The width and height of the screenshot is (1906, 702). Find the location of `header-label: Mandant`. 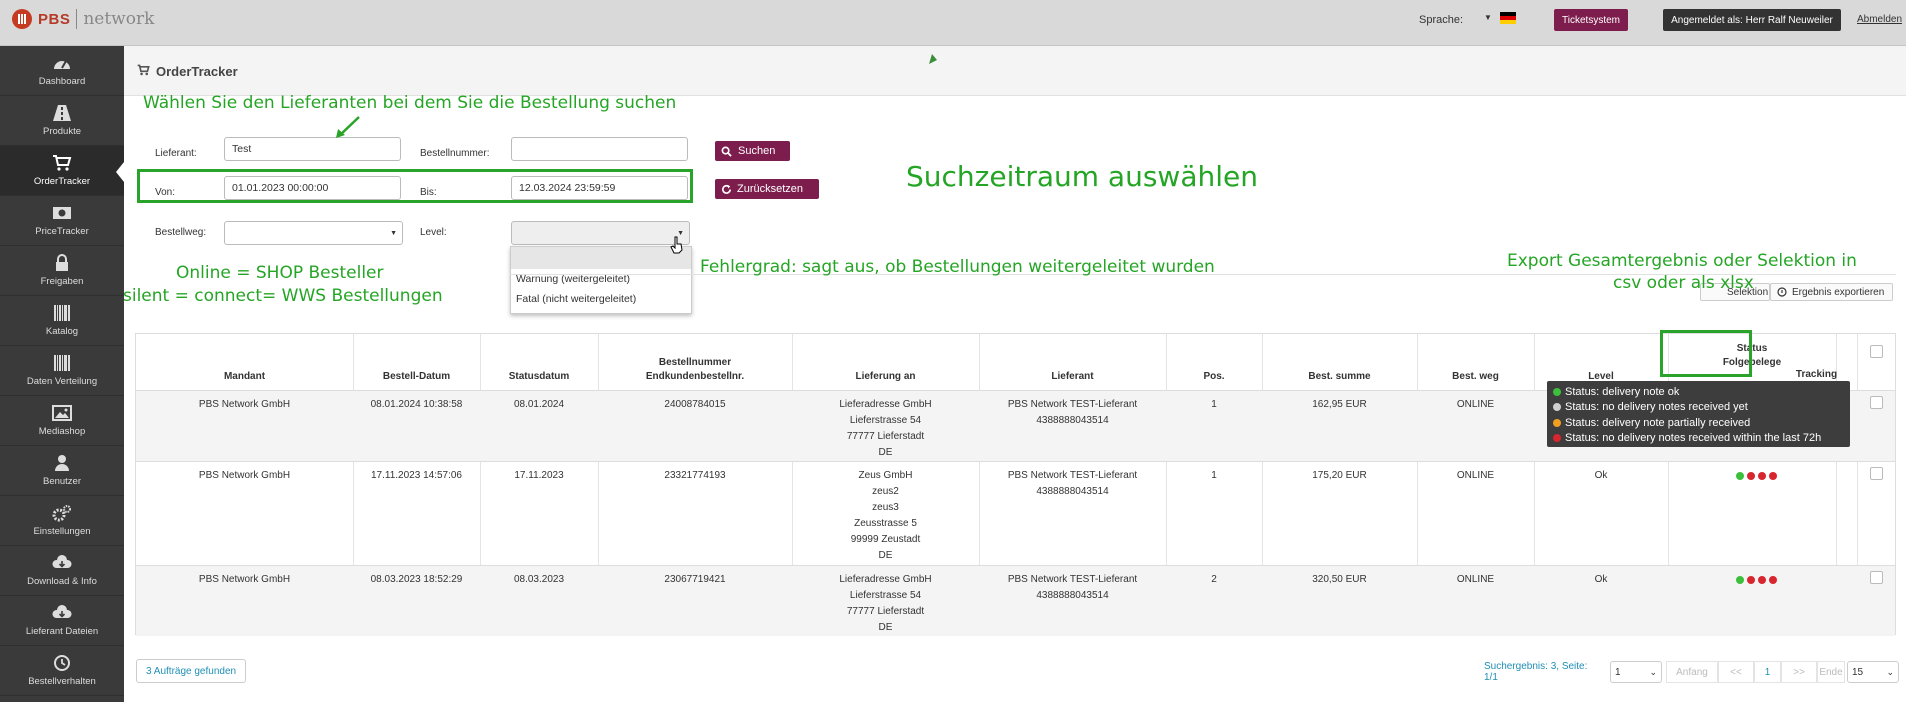

header-label: Mandant is located at coordinates (244, 376).